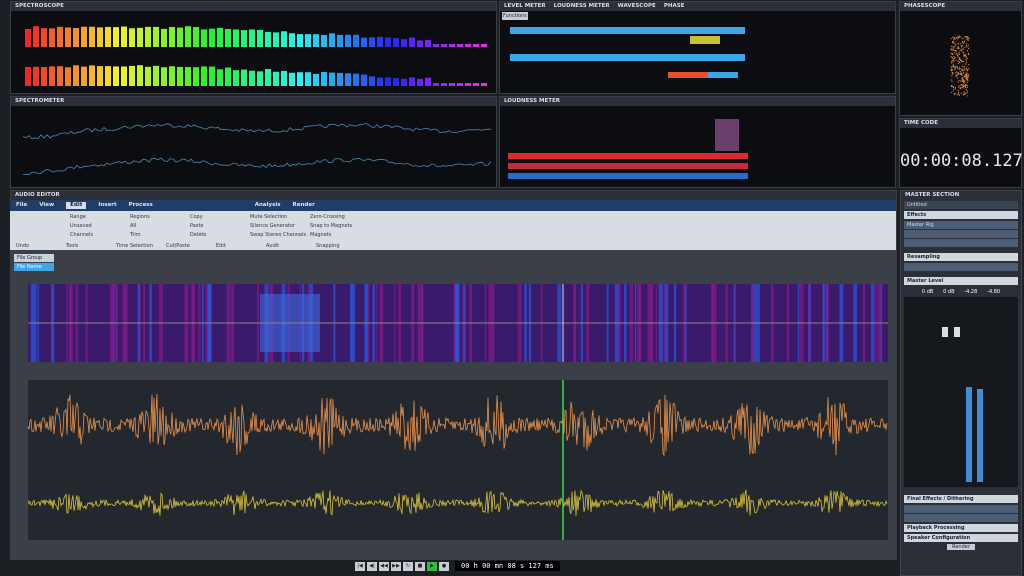 Image resolution: width=1024 pixels, height=576 pixels. What do you see at coordinates (81, 226) in the screenshot?
I see `ribbon-button: Unsaved` at bounding box center [81, 226].